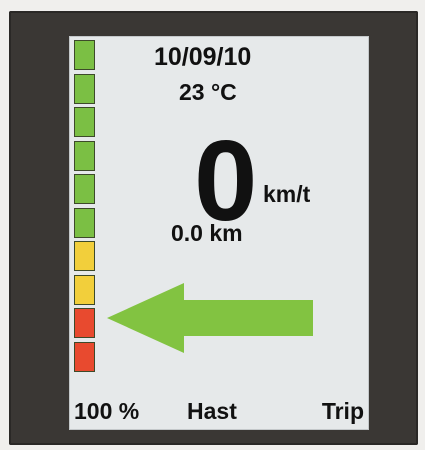 This screenshot has width=425, height=450. What do you see at coordinates (210, 318) in the screenshot?
I see `arrow-left-icon` at bounding box center [210, 318].